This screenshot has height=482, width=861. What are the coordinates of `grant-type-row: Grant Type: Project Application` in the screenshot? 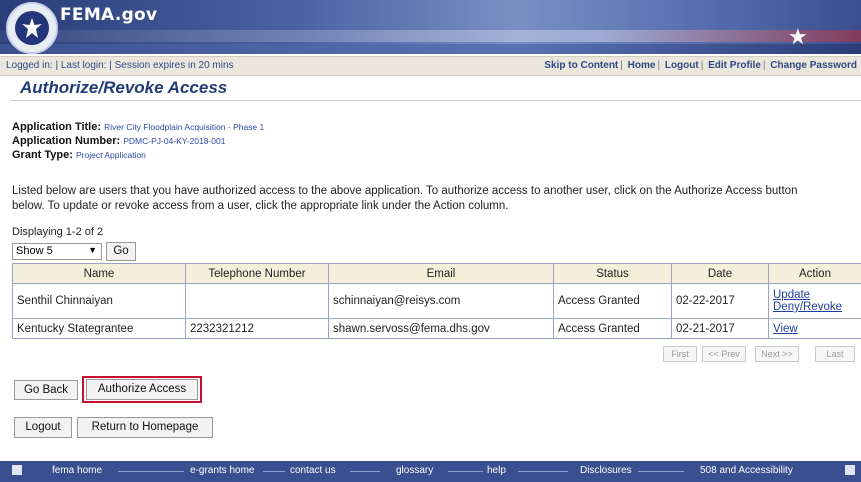 It's located at (79, 155).